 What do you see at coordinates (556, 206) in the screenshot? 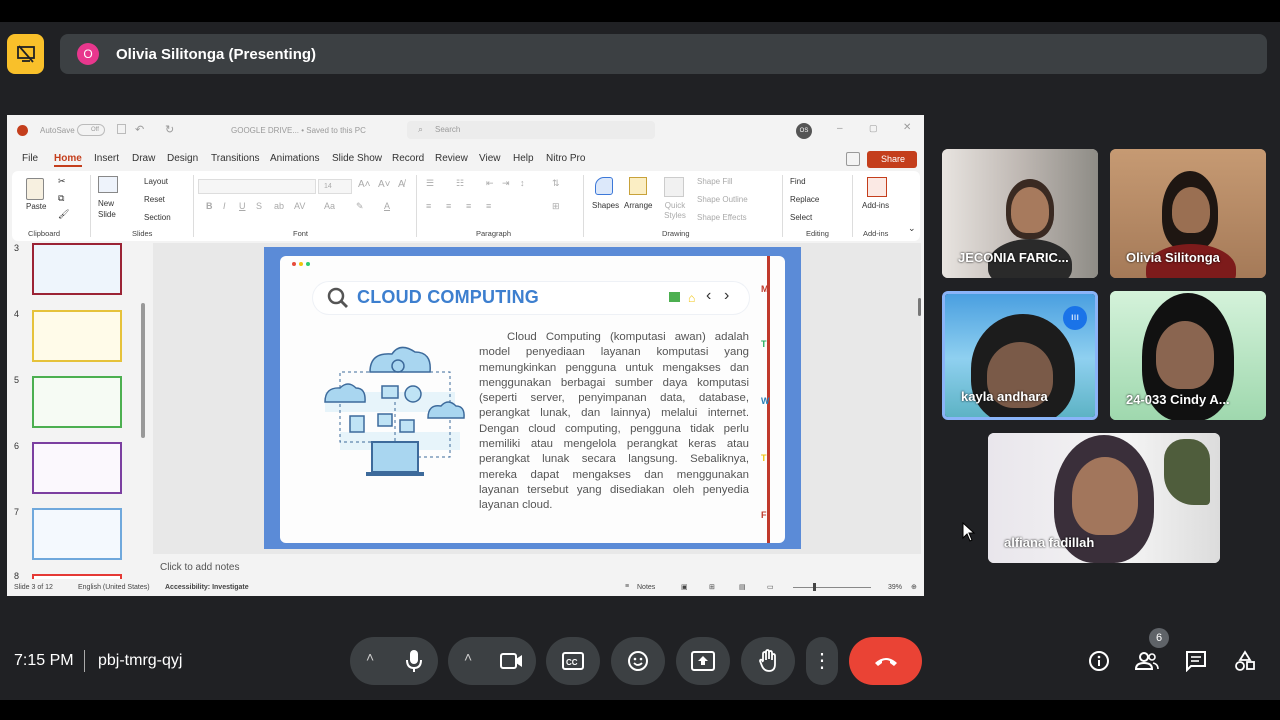
I see `smartart-icon: ⊞` at bounding box center [556, 206].